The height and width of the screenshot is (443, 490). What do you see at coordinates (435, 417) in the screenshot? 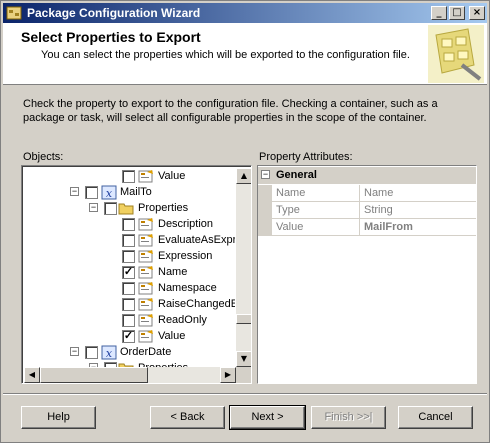
I see `cancel-button: Cancel` at bounding box center [435, 417].